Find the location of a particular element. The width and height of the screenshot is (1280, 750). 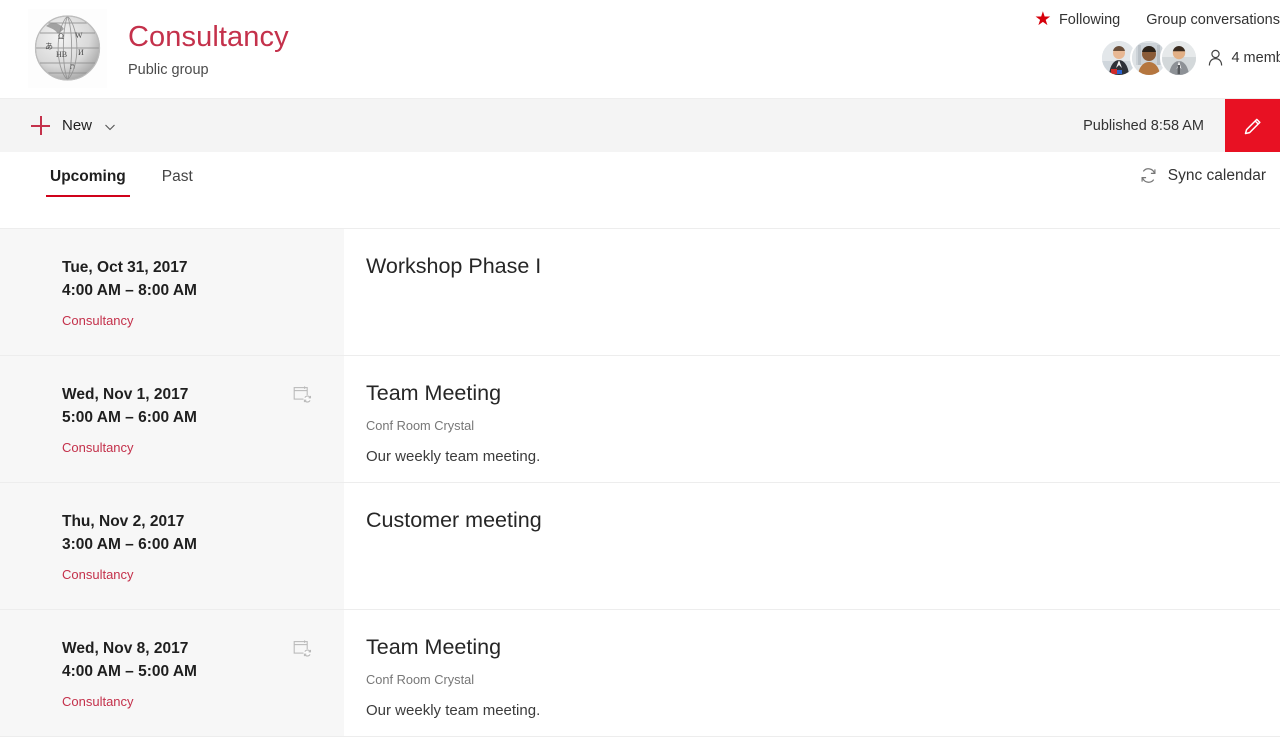

event-detail-cell: Customer meeting is located at coordinates (812, 546).